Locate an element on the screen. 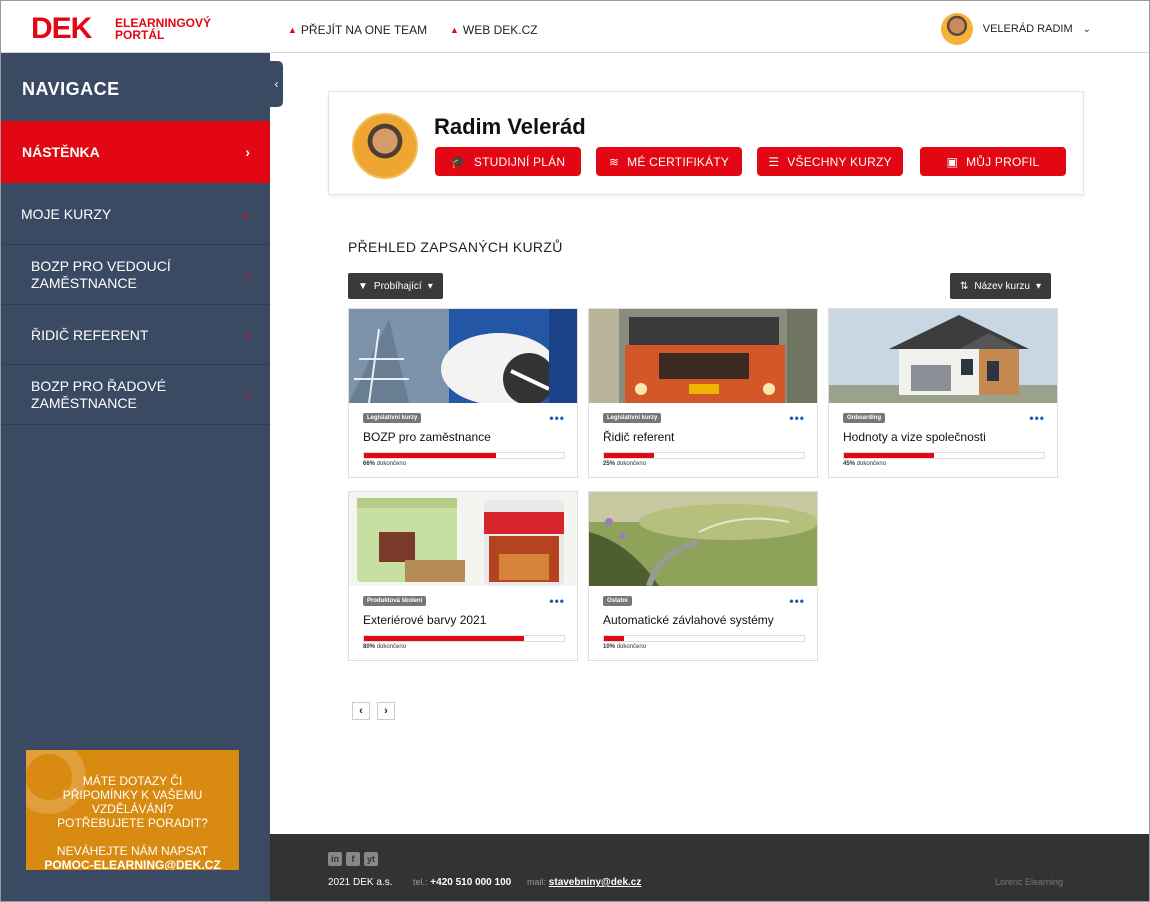 The width and height of the screenshot is (1150, 902). progress-text: 66% dokončeno is located at coordinates (384, 464).